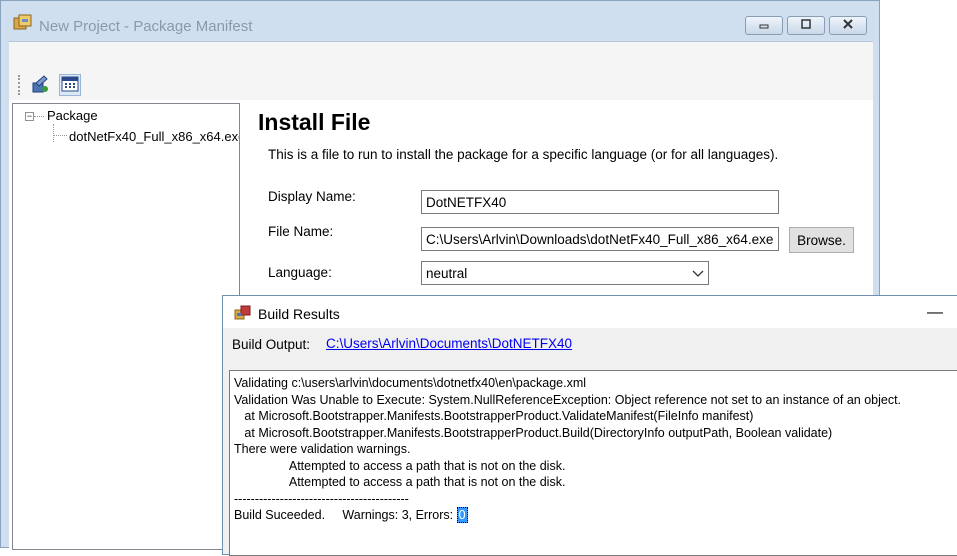  What do you see at coordinates (20, 85) in the screenshot?
I see `toolbar-grip` at bounding box center [20, 85].